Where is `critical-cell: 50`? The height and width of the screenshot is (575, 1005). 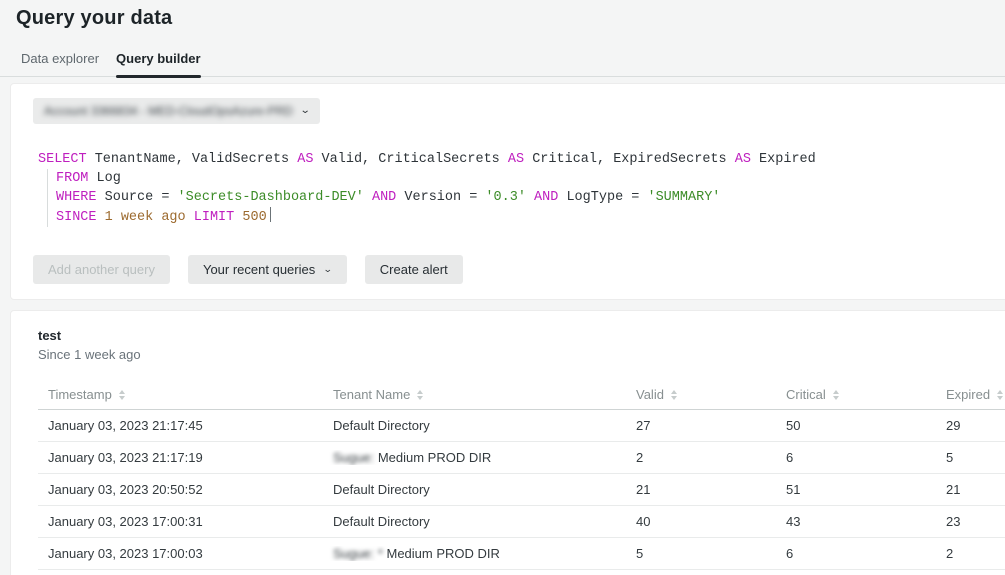 critical-cell: 50 is located at coordinates (793, 425).